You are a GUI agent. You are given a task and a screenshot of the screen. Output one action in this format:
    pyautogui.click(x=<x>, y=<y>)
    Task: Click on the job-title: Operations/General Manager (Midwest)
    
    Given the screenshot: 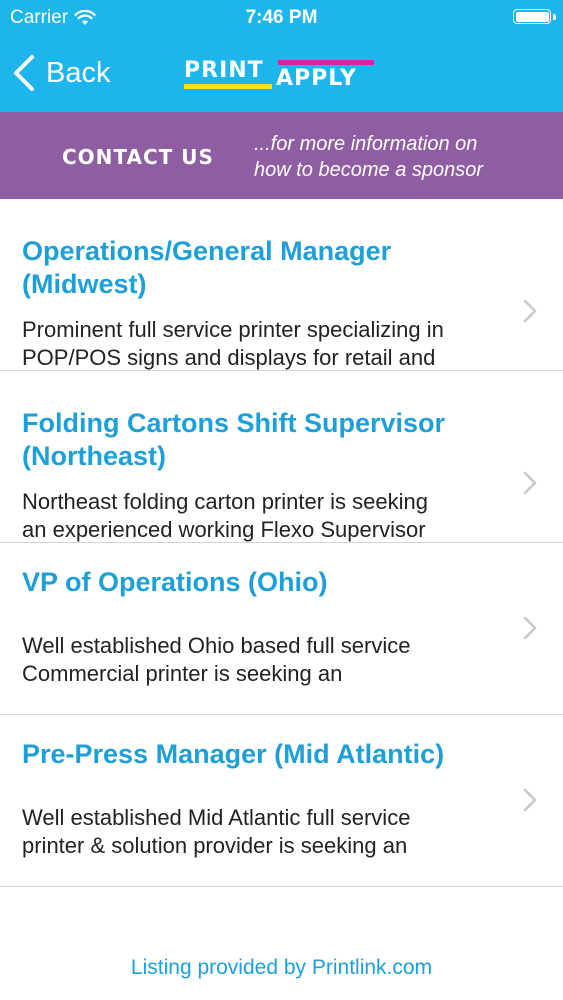 What is the action you would take?
    pyautogui.click(x=262, y=268)
    